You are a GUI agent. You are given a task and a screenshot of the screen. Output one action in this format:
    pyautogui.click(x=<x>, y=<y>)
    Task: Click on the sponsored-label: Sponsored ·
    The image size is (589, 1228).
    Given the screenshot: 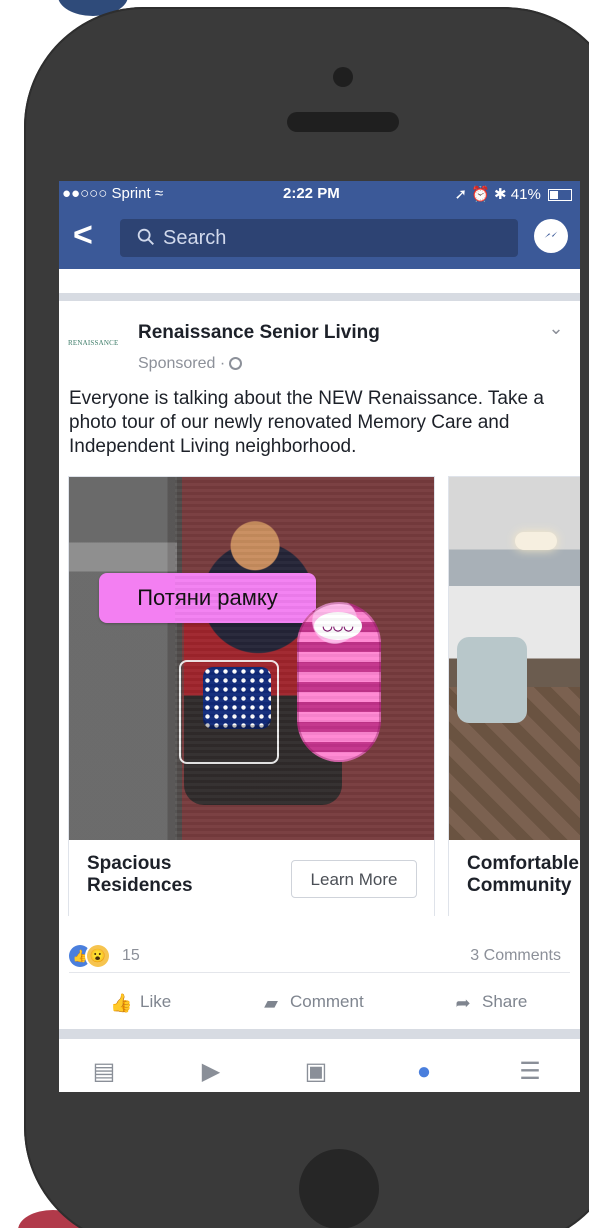 What is the action you would take?
    pyautogui.click(x=190, y=364)
    